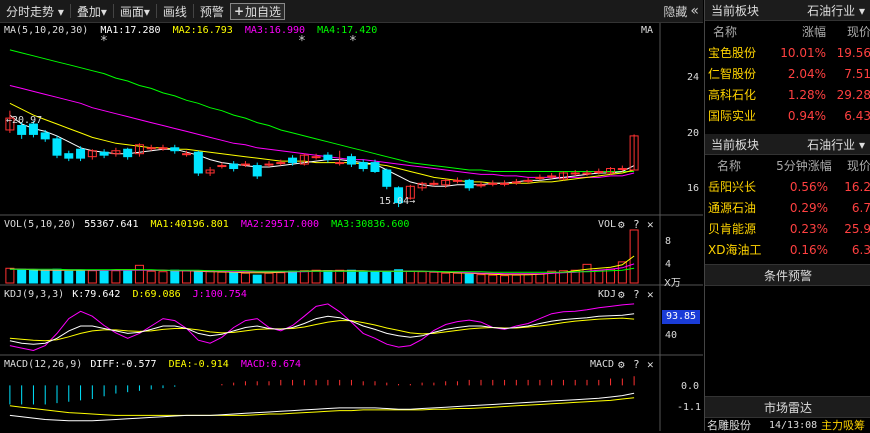 This screenshot has width=870, height=433. Describe the element at coordinates (787, 341) in the screenshot. I see `condition-alert-area` at that location.